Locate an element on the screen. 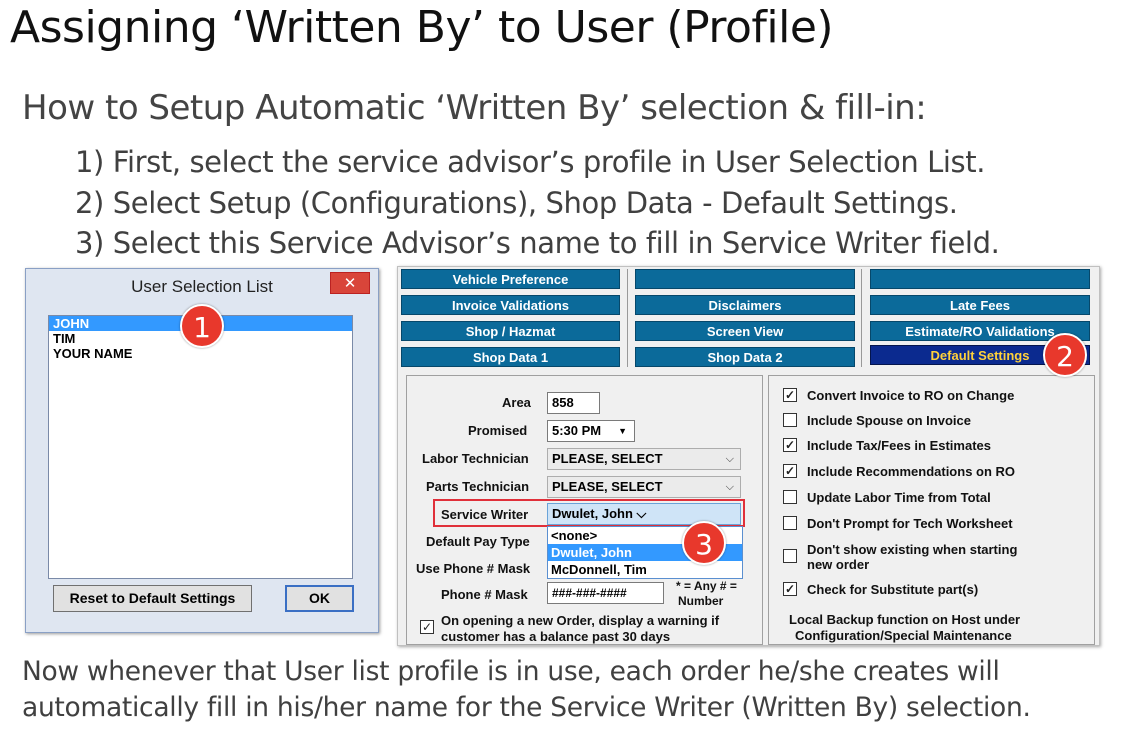 The width and height of the screenshot is (1121, 729). tab-shop-data-2: Shop Data 2 is located at coordinates (745, 357).